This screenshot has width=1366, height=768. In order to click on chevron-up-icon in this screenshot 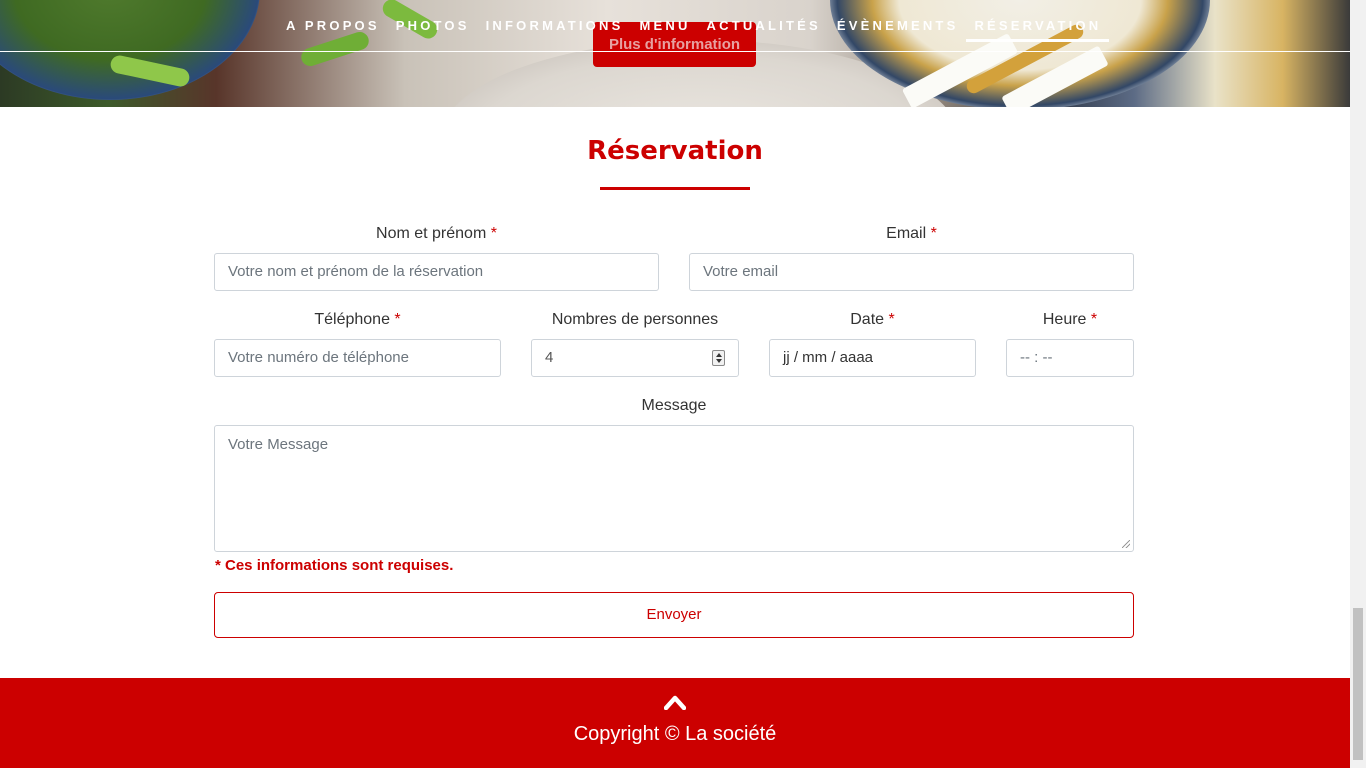, I will do `click(675, 702)`.